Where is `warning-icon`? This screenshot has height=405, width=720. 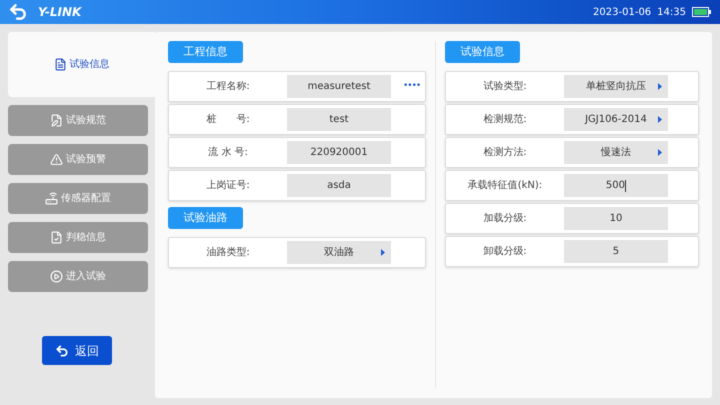 warning-icon is located at coordinates (56, 159).